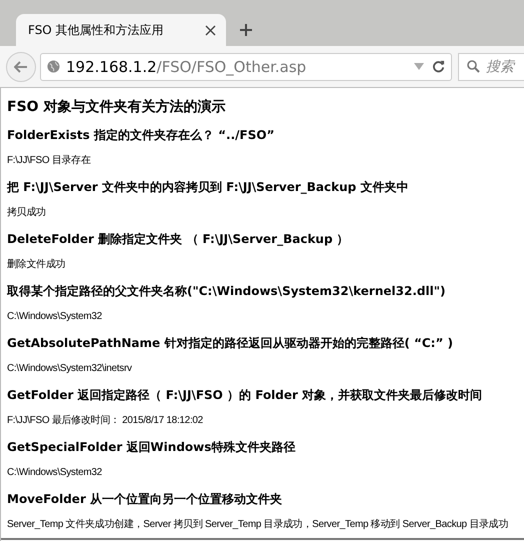 This screenshot has width=524, height=541. Describe the element at coordinates (473, 66) in the screenshot. I see `search-icon` at that location.